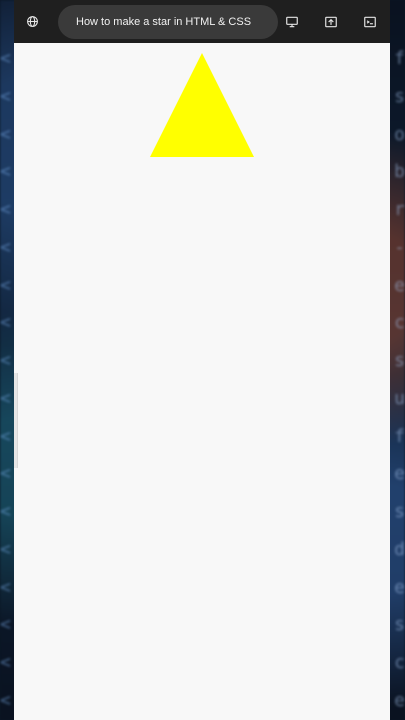  What do you see at coordinates (16, 420) in the screenshot?
I see `scroll-edge-handle` at bounding box center [16, 420].